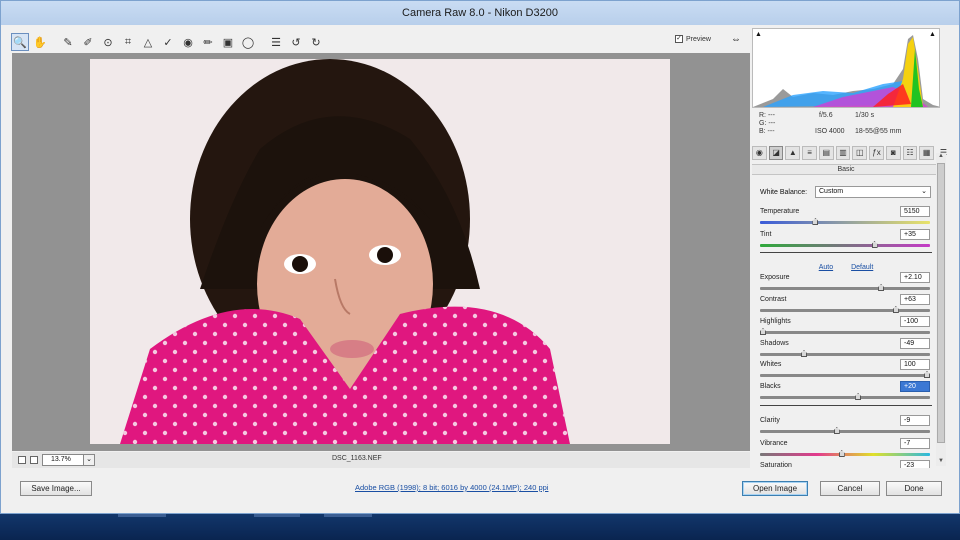 This screenshot has height=540, width=960. I want to click on clarity-slider-track, so click(845, 431).